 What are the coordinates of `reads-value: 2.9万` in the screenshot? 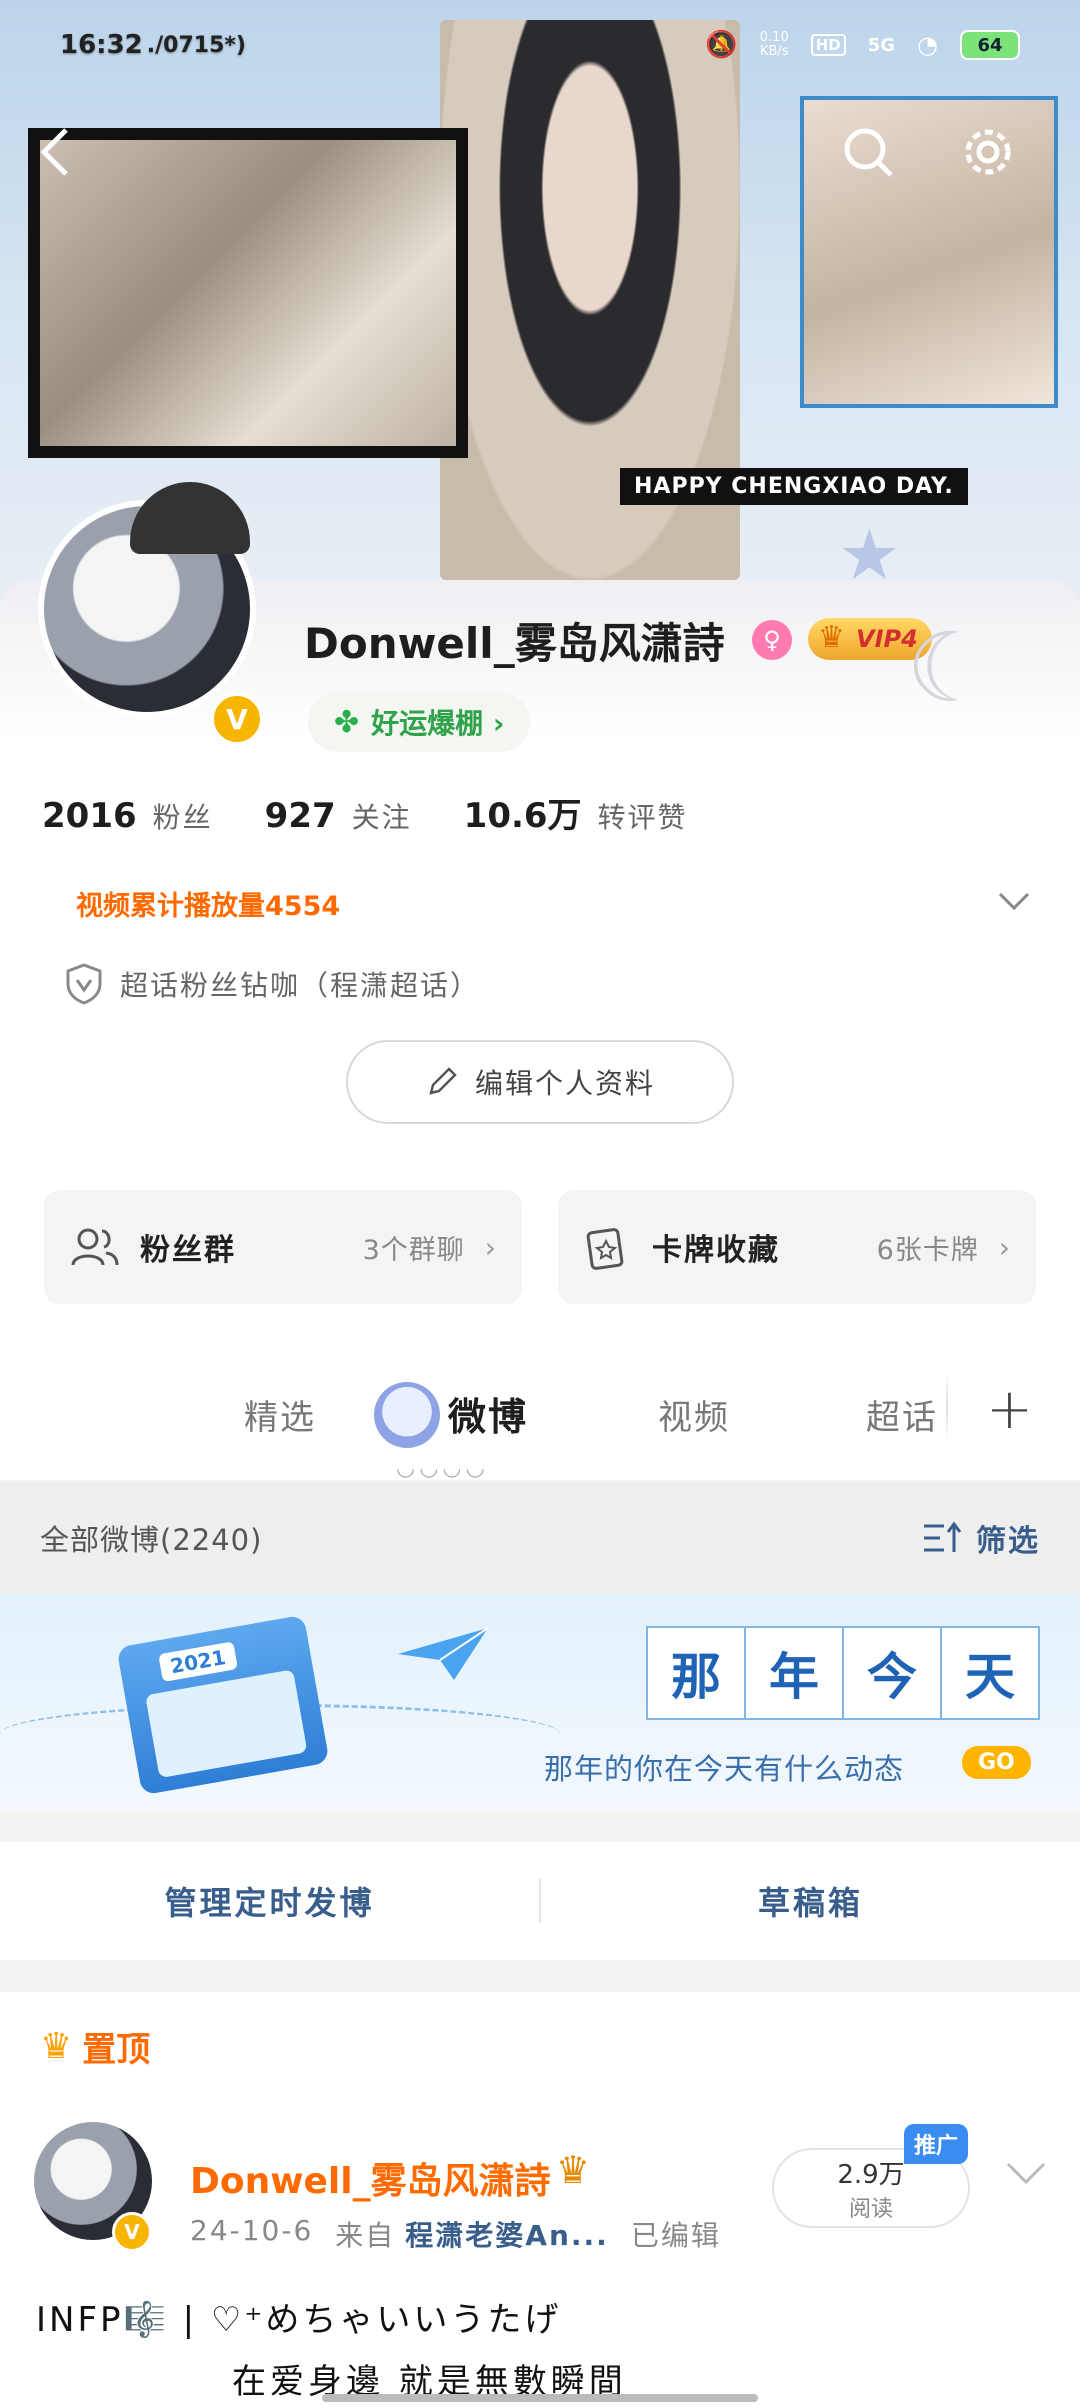 It's located at (871, 2174).